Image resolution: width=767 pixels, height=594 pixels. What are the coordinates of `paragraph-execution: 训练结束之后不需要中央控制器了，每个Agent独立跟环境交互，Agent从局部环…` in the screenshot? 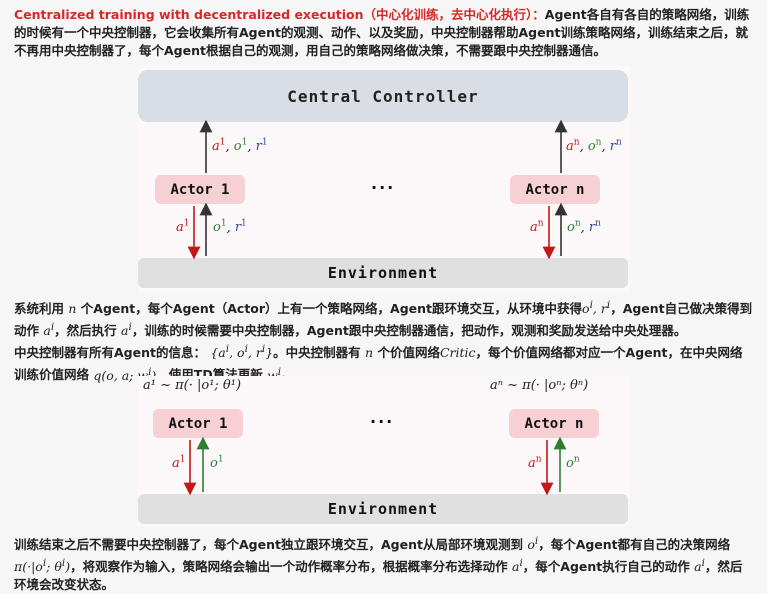 It's located at (378, 564).